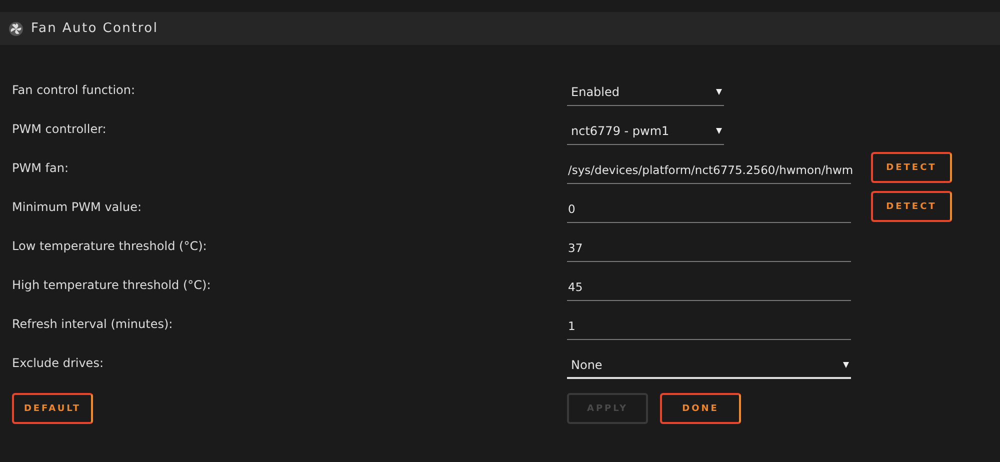  What do you see at coordinates (40, 167) in the screenshot?
I see `setting-label: PWM fan:` at bounding box center [40, 167].